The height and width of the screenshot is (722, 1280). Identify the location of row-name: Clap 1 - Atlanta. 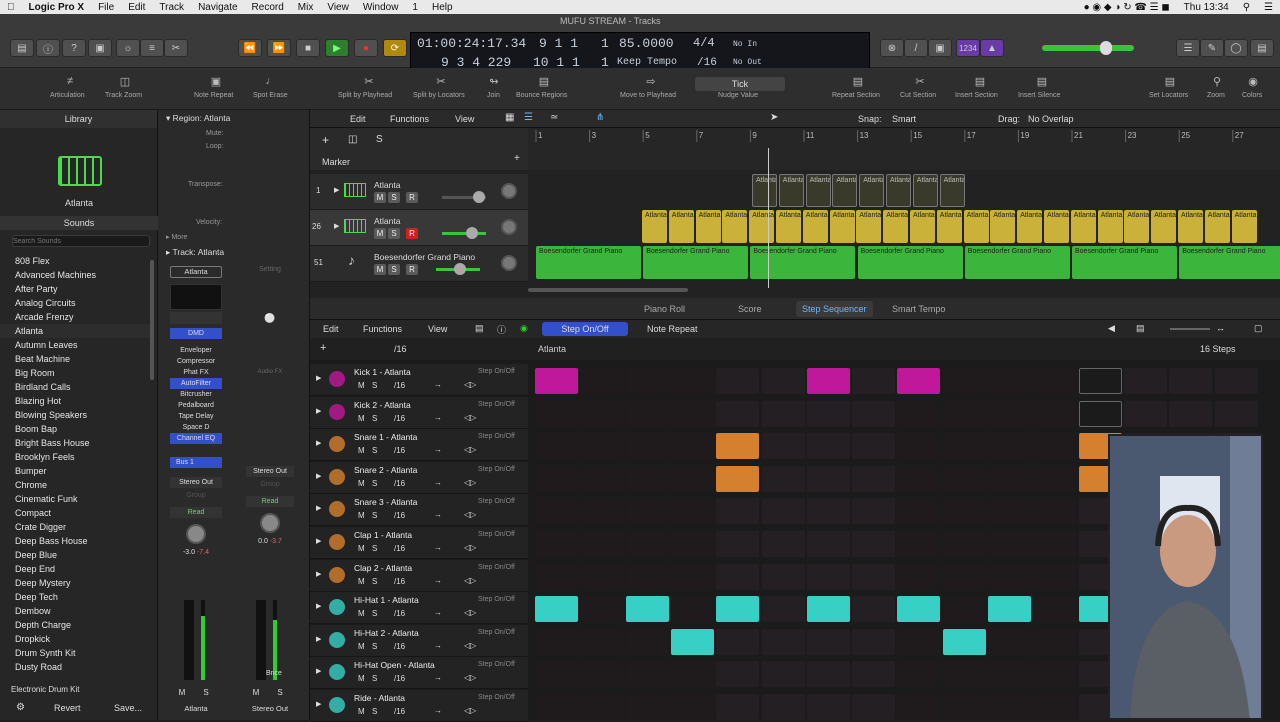
(383, 535).